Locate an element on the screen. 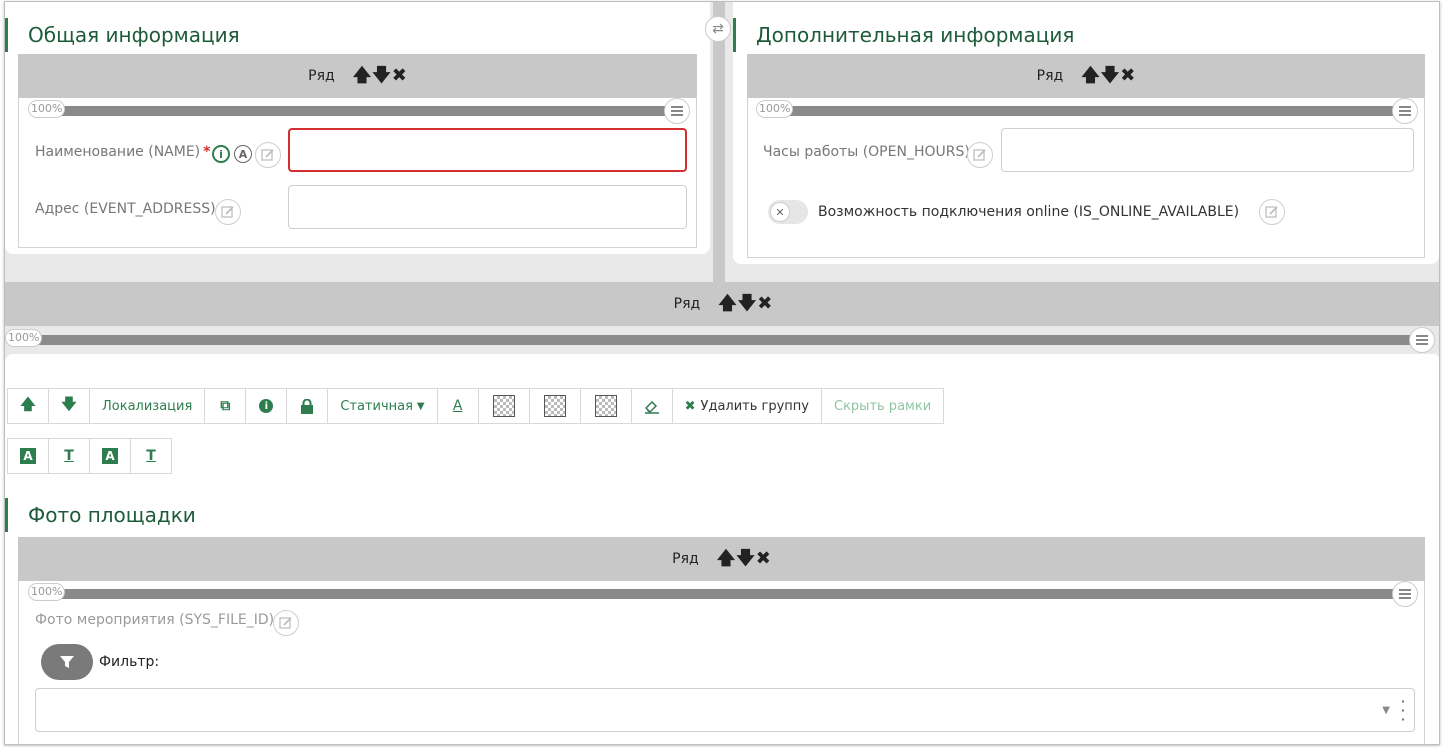  file-select: ▼ · · · is located at coordinates (725, 710).